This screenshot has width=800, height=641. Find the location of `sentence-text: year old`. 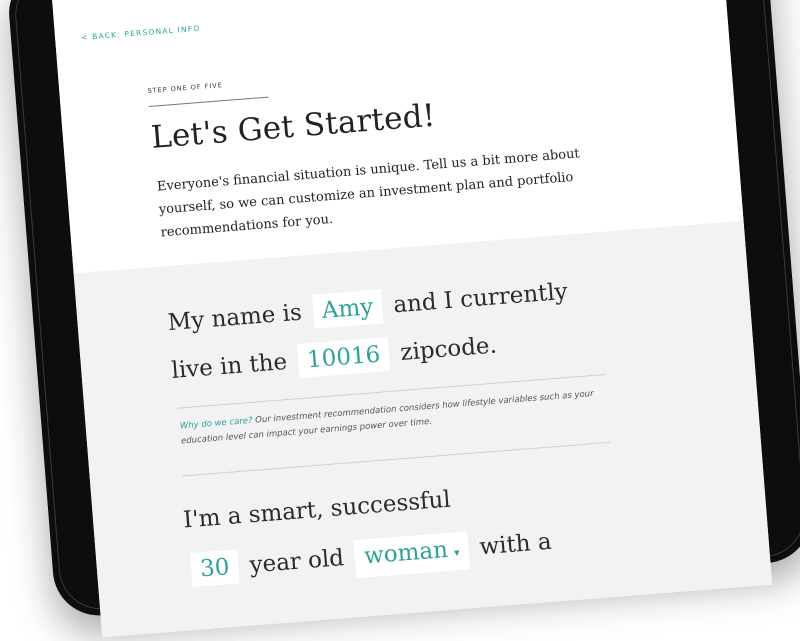

sentence-text: year old is located at coordinates (296, 562).